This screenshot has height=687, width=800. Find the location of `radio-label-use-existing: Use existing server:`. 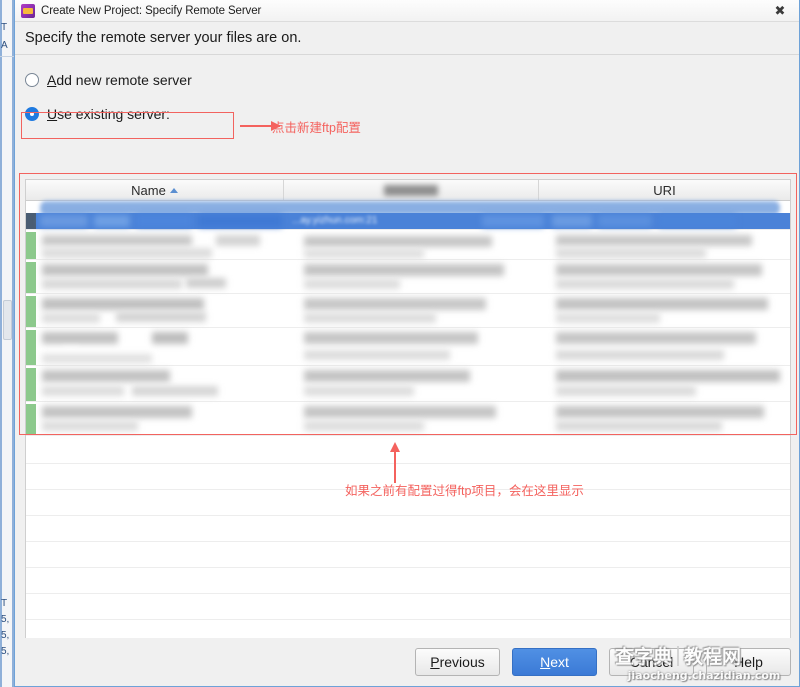

radio-label-use-existing: Use existing server: is located at coordinates (108, 114).